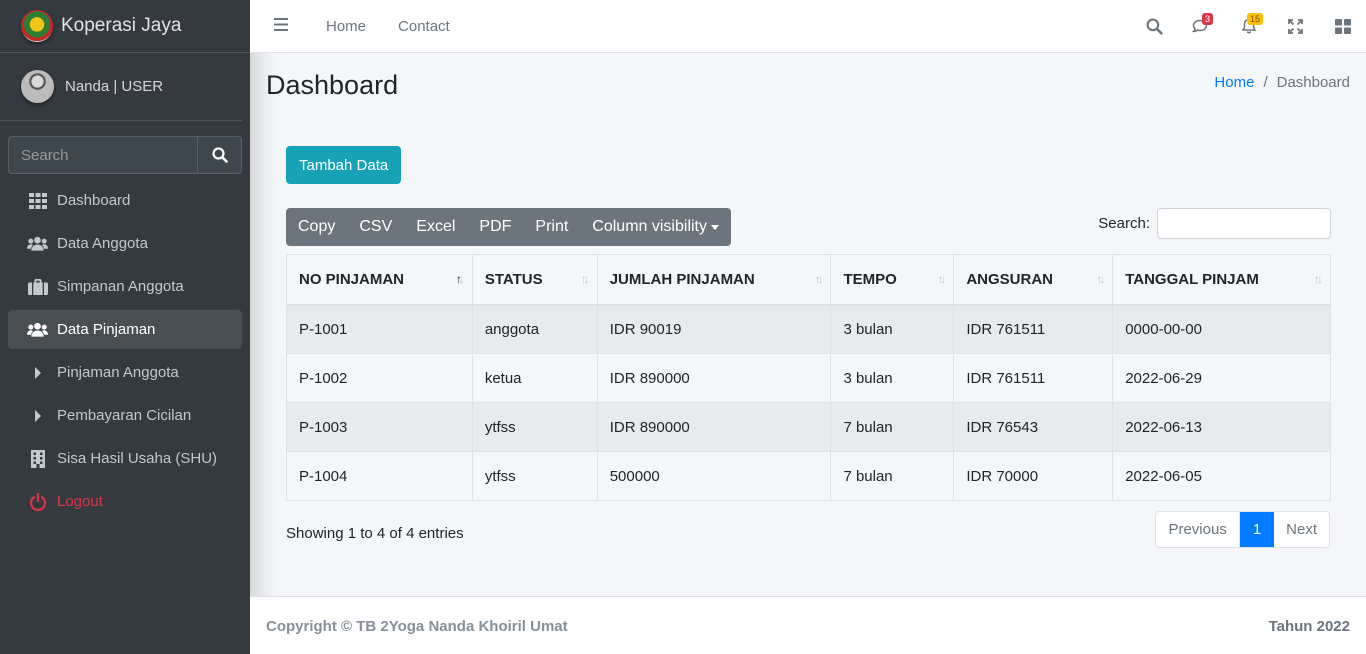  What do you see at coordinates (125, 286) in the screenshot?
I see `sidebar-item-simpanan-anggota: Simpanan Anggota` at bounding box center [125, 286].